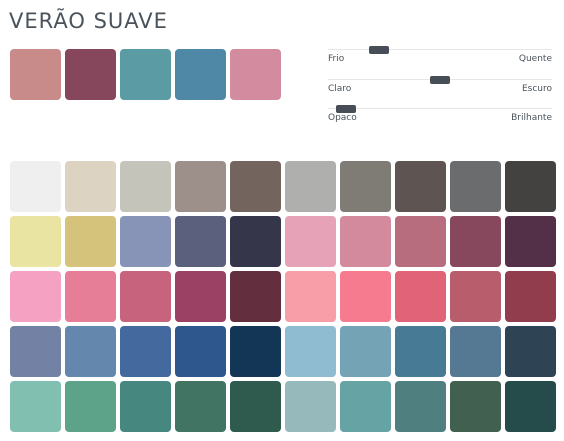  What do you see at coordinates (535, 59) in the screenshot?
I see `slider-right-label: Quente` at bounding box center [535, 59].